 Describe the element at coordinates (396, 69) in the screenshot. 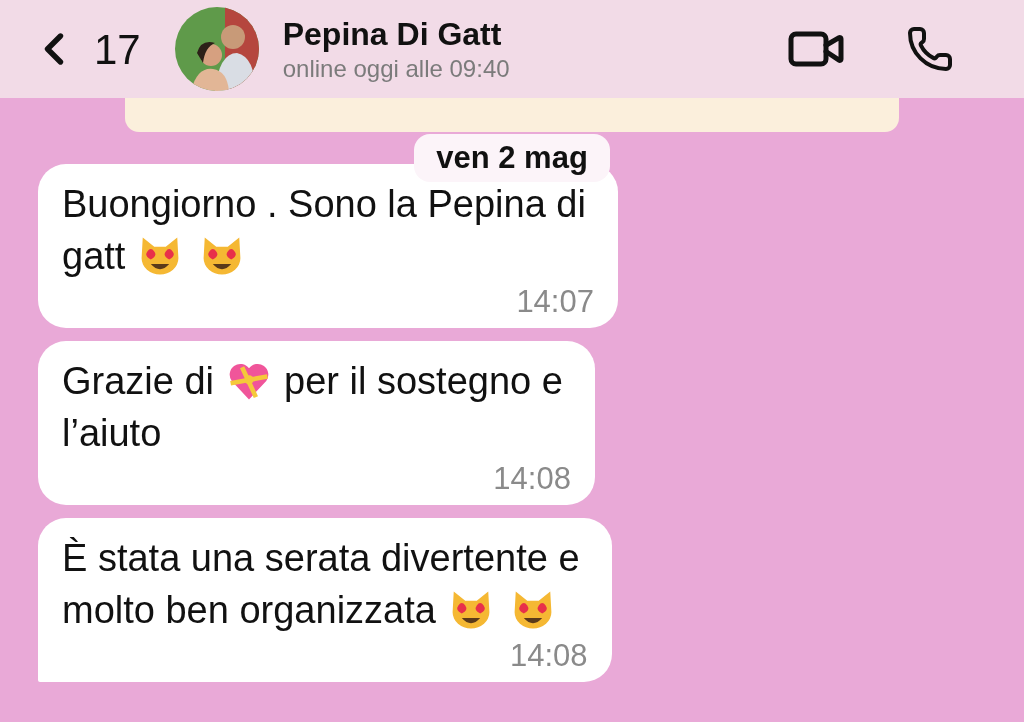

I see `contact-status: online oggi alle 09:40` at that location.